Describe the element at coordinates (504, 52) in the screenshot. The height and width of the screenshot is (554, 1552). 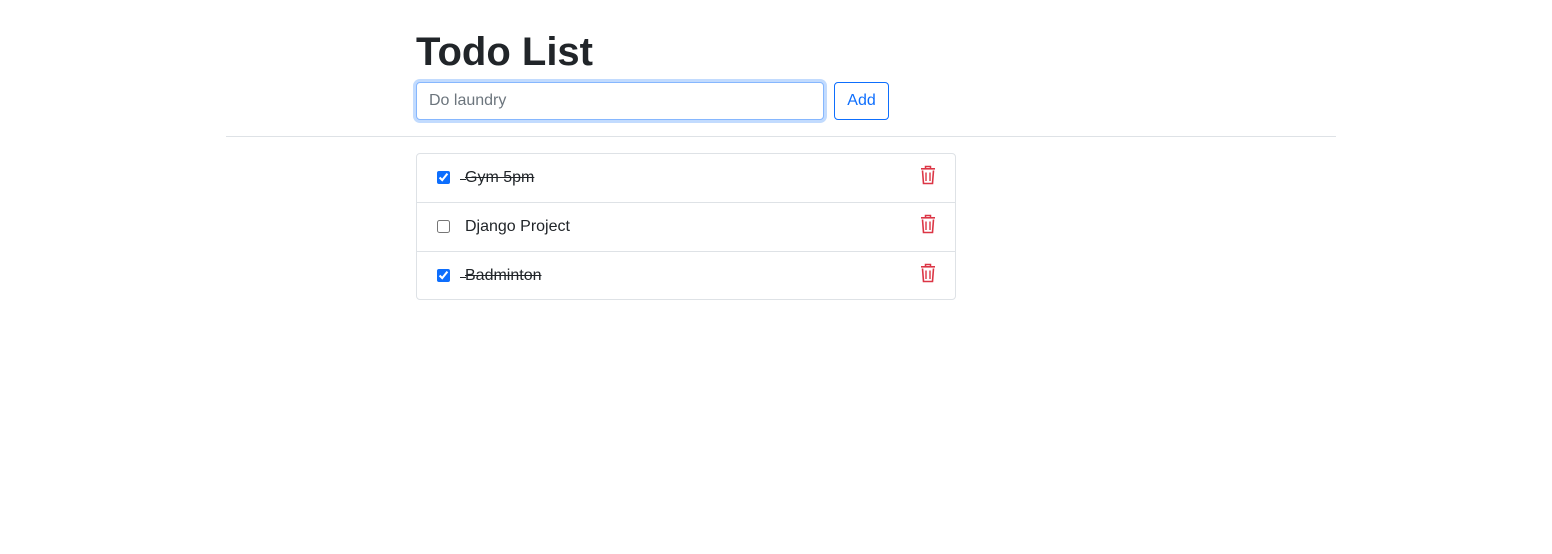
I see `page-title: Todo List` at that location.